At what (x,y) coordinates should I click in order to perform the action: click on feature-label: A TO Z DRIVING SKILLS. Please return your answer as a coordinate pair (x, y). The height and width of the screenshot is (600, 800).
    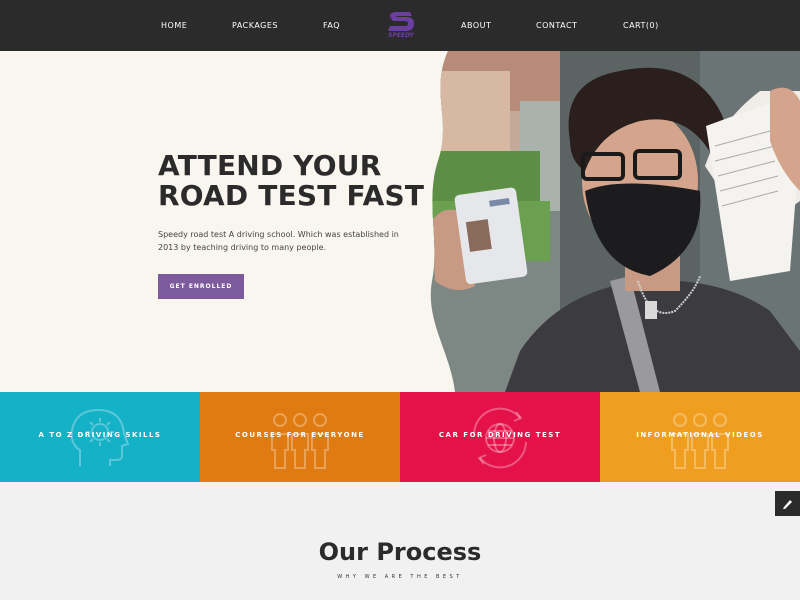
    Looking at the image, I should click on (100, 435).